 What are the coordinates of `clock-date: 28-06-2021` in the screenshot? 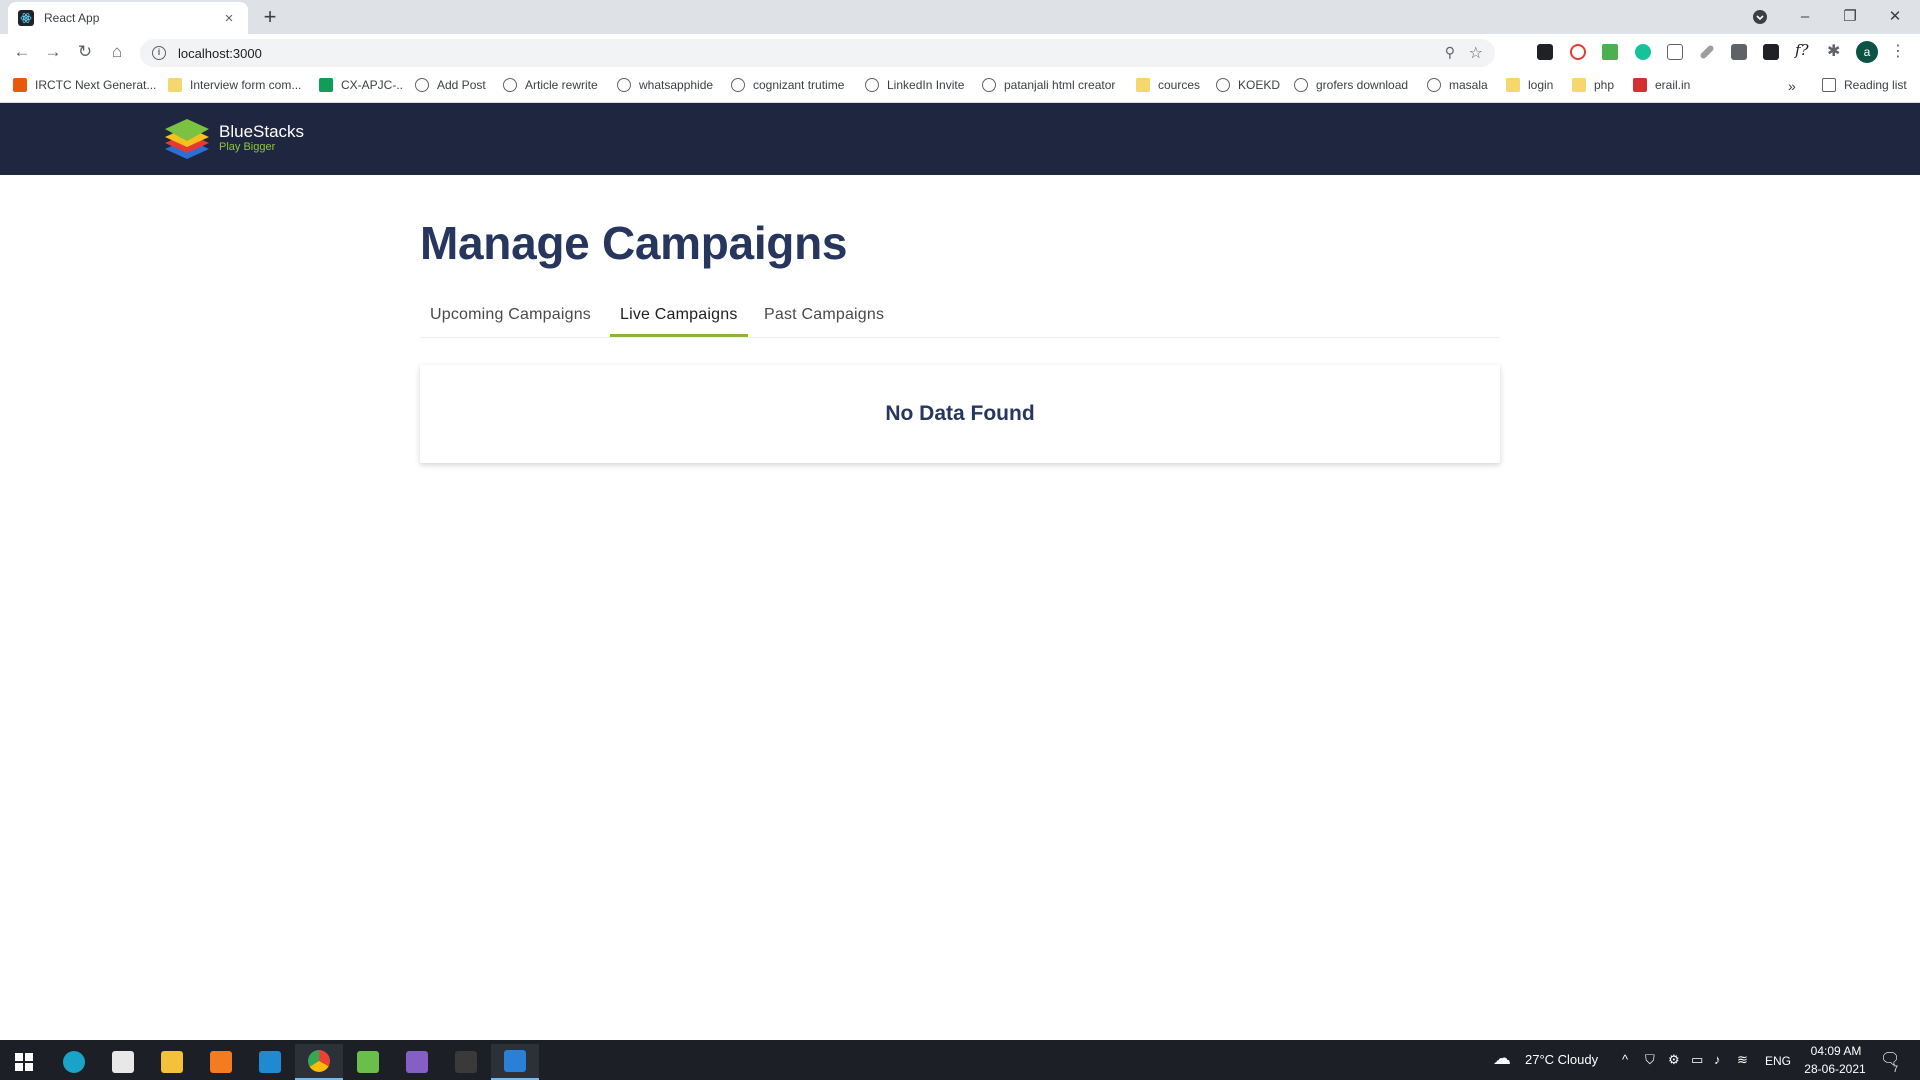 It's located at (1835, 1069).